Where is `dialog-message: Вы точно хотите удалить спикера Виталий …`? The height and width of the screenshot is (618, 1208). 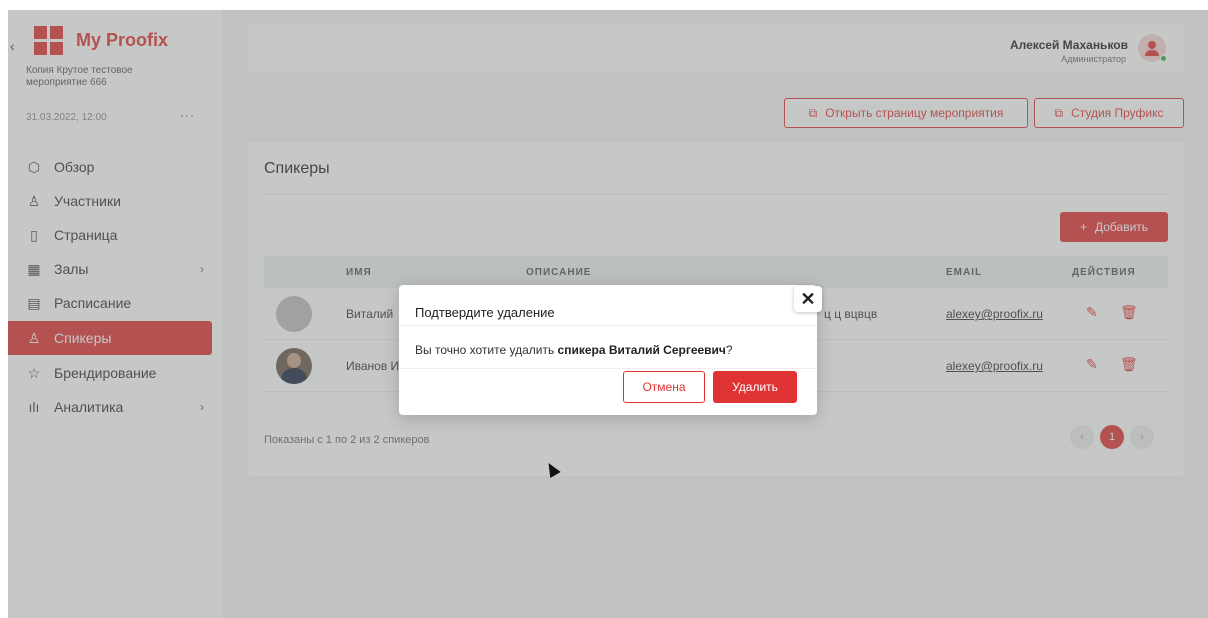 dialog-message: Вы точно хотите удалить спикера Виталий … is located at coordinates (574, 350).